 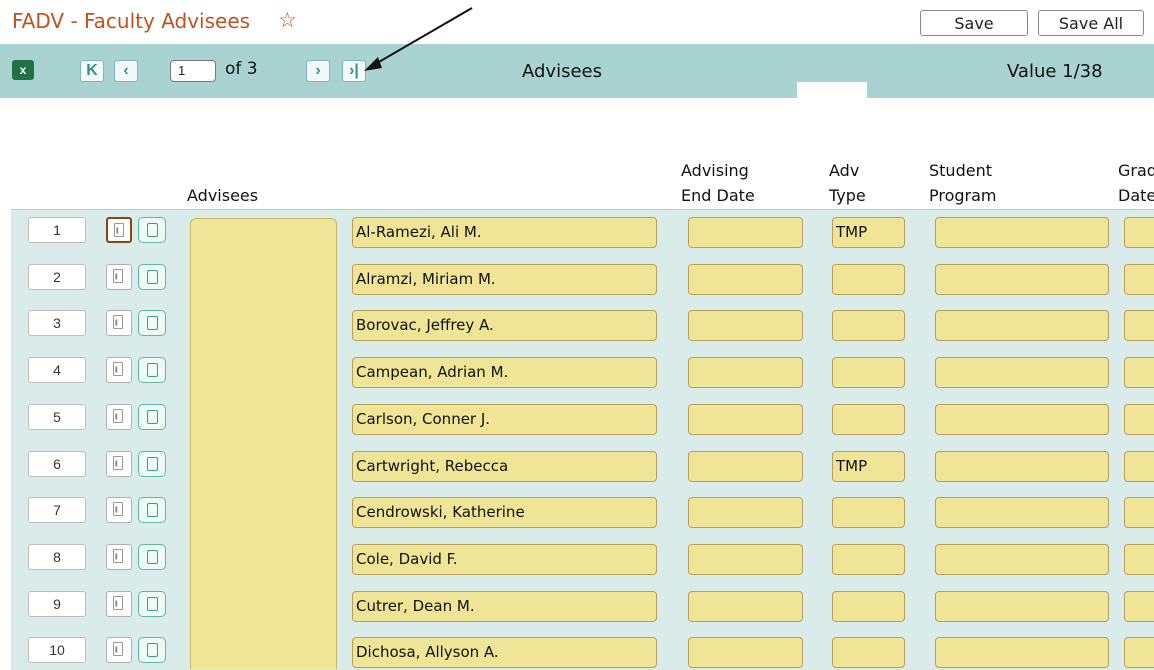 I want to click on advisee-name-field: Alramzi, Miriam M., so click(x=504, y=279).